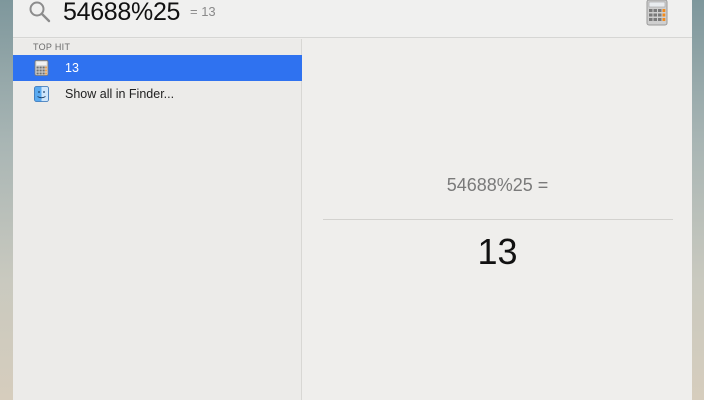 This screenshot has width=704, height=400. What do you see at coordinates (157, 68) in the screenshot?
I see `result-item-calculation: 13` at bounding box center [157, 68].